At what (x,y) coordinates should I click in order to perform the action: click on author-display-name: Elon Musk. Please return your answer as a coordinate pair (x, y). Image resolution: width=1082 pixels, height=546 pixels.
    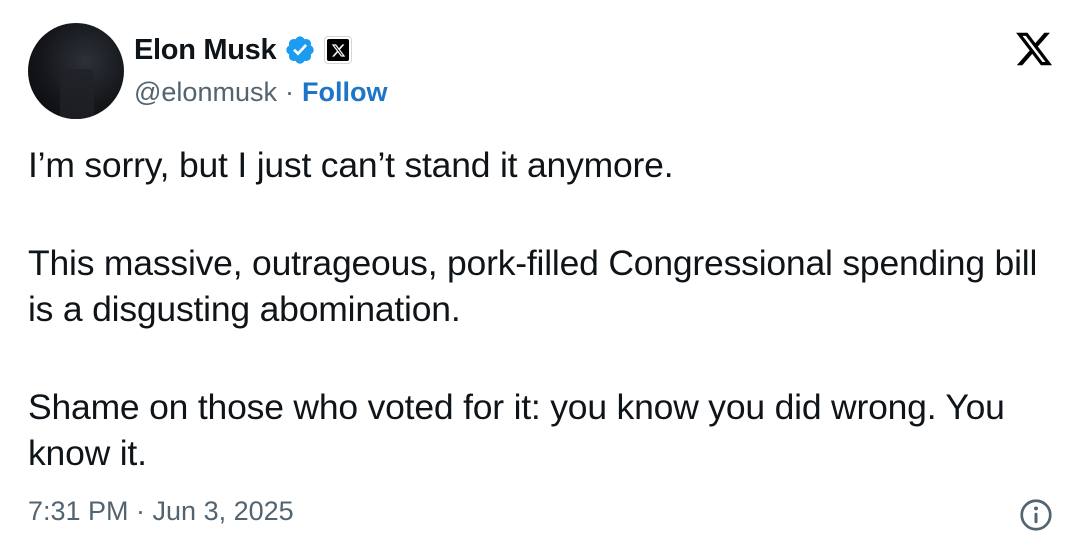
    Looking at the image, I should click on (205, 50).